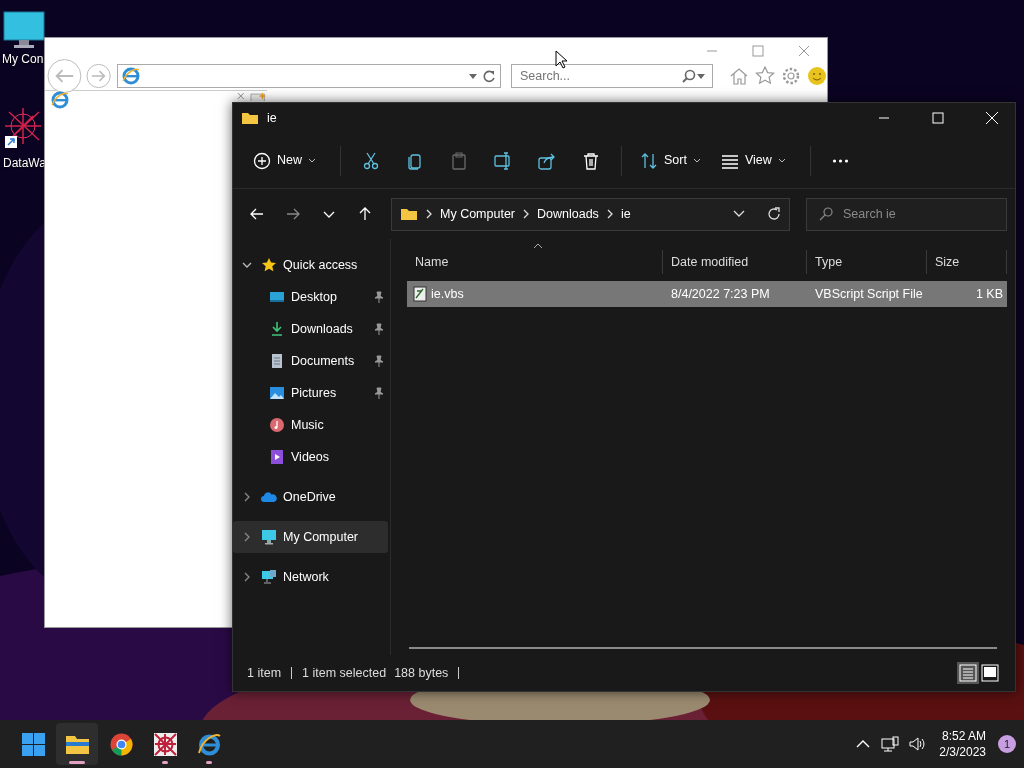 This screenshot has height=768, width=1024. What do you see at coordinates (962, 752) in the screenshot?
I see `clock-date: 2/3/2023` at bounding box center [962, 752].